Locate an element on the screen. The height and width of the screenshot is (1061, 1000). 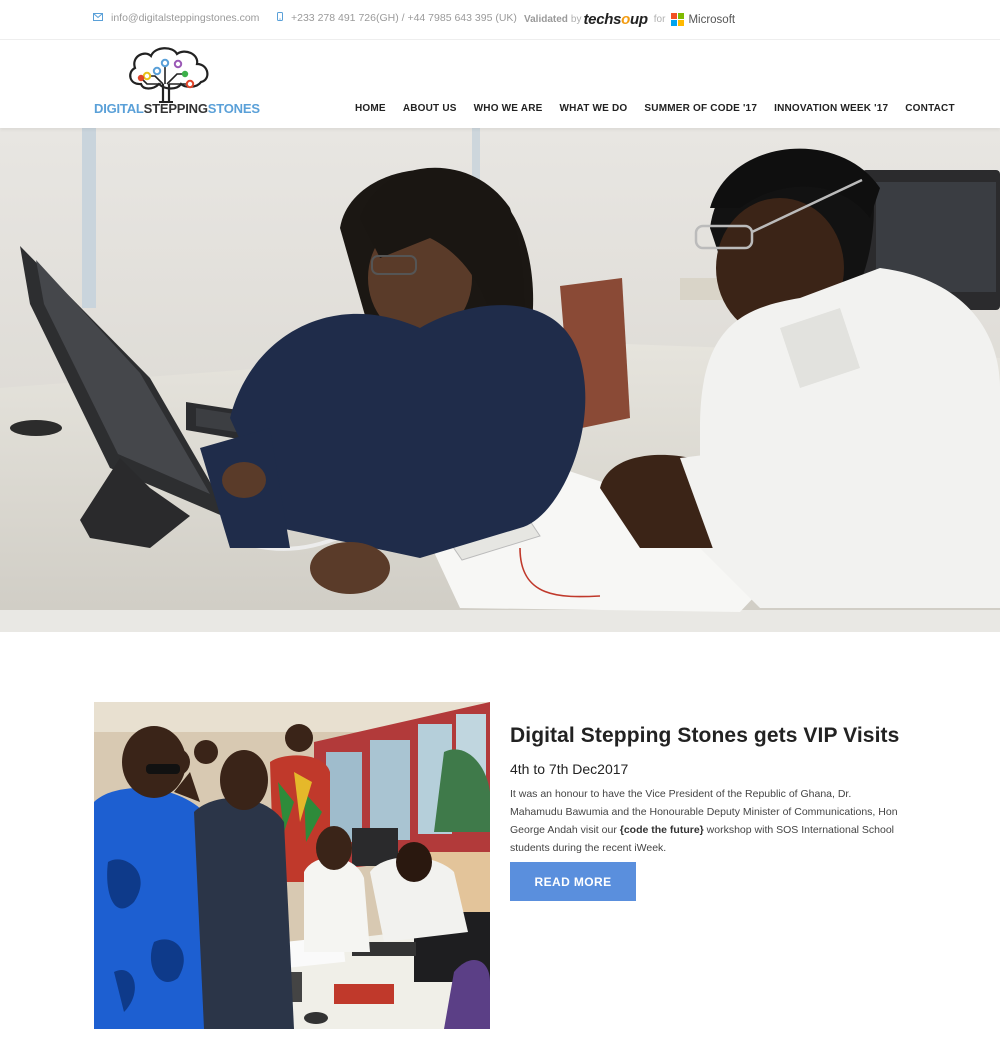
news-body-bold: {code the future} is located at coordinates (661, 830).